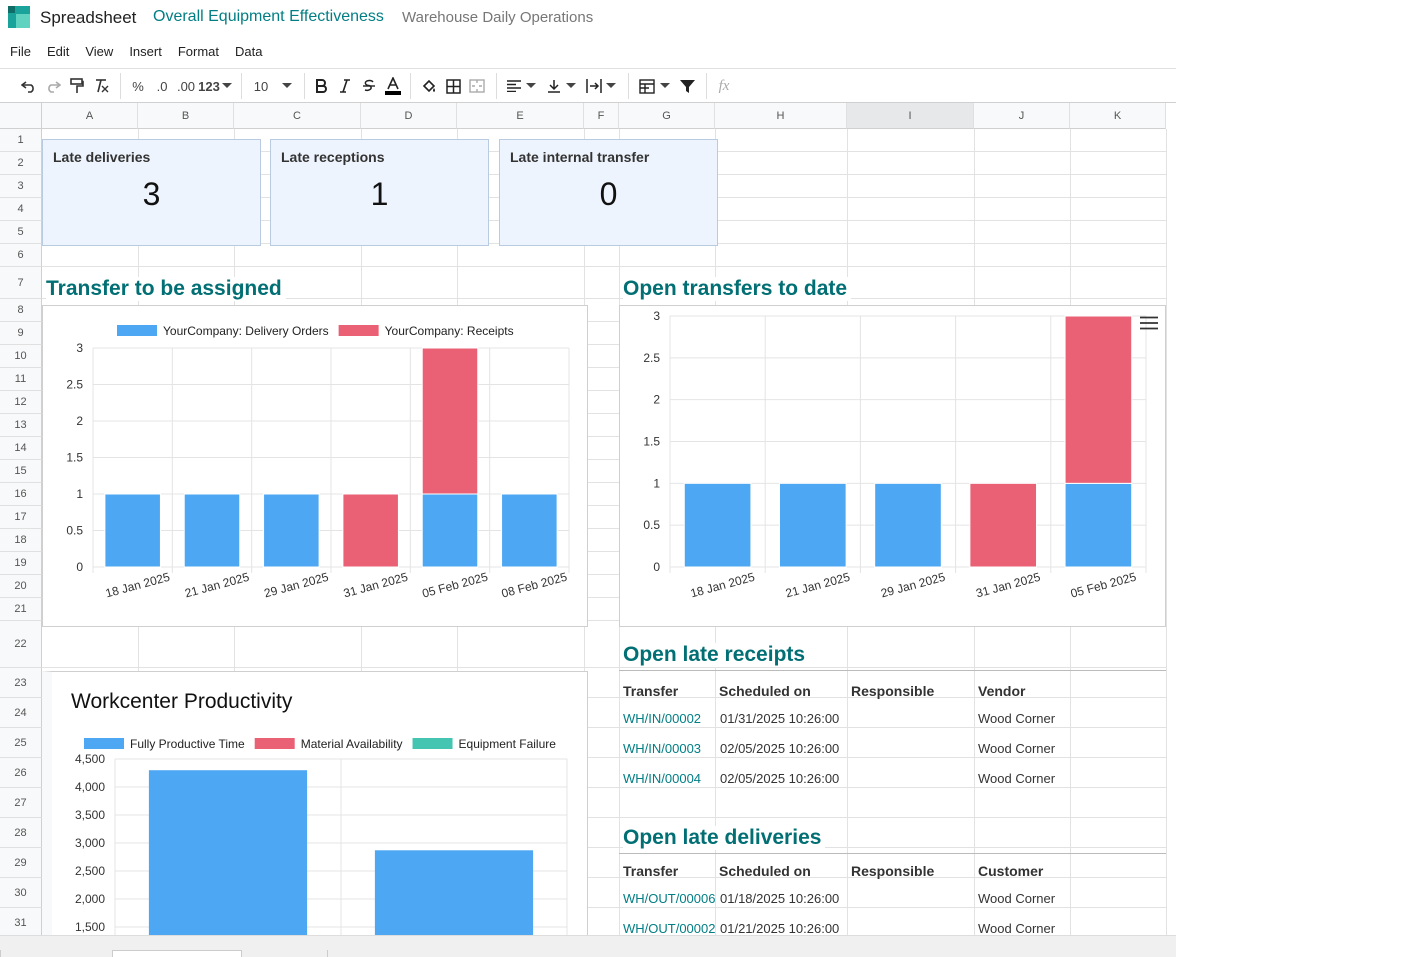  What do you see at coordinates (724, 86) in the screenshot?
I see `formula-icon: fx` at bounding box center [724, 86].